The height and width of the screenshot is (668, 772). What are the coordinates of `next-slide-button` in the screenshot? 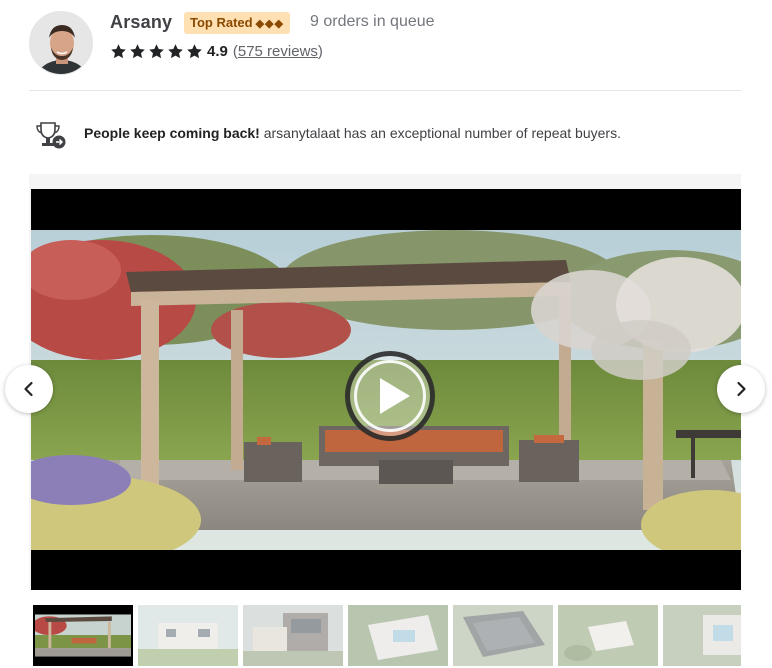 It's located at (741, 389).